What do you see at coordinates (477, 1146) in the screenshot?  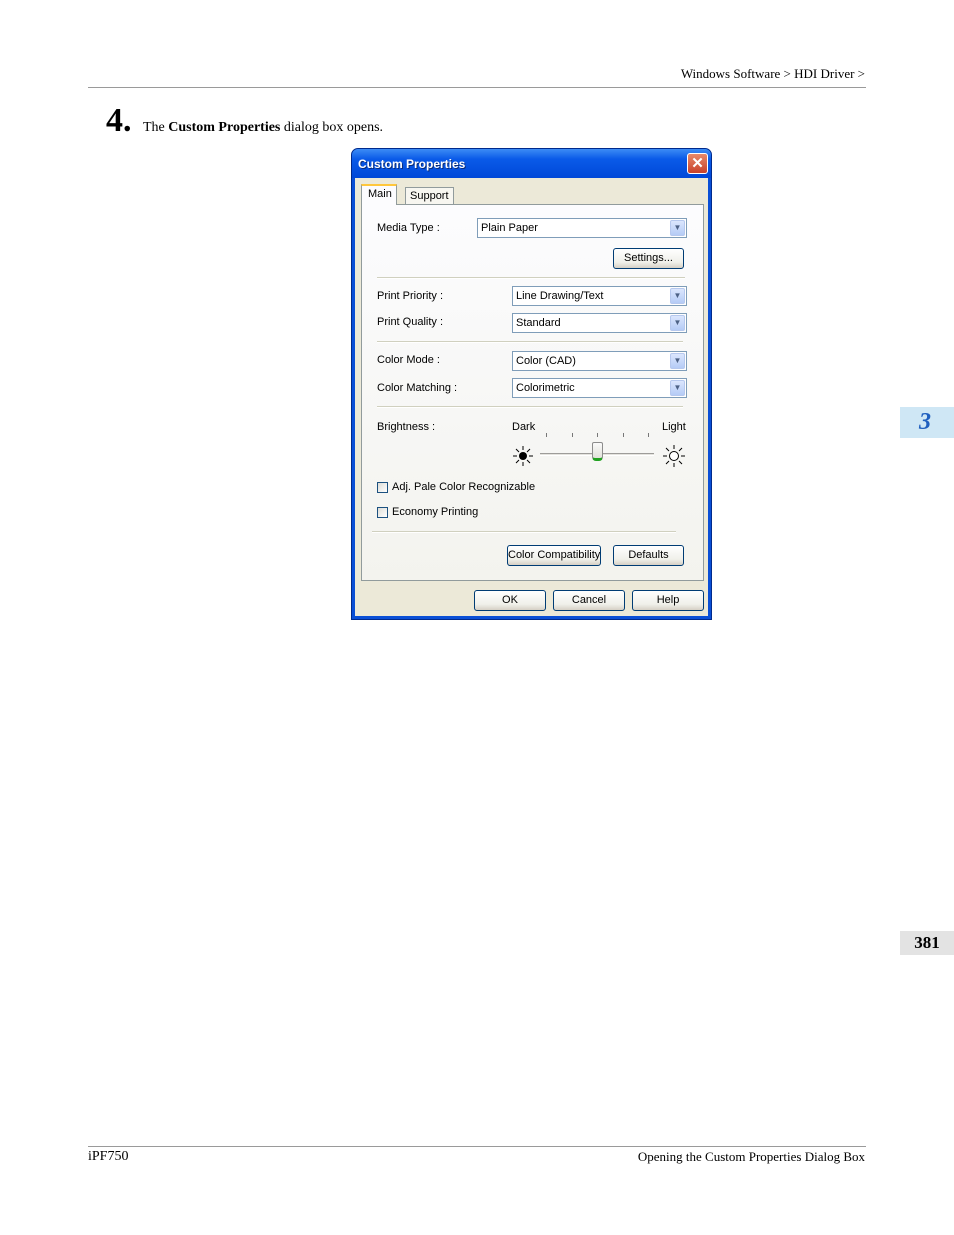 I see `footer-divider` at bounding box center [477, 1146].